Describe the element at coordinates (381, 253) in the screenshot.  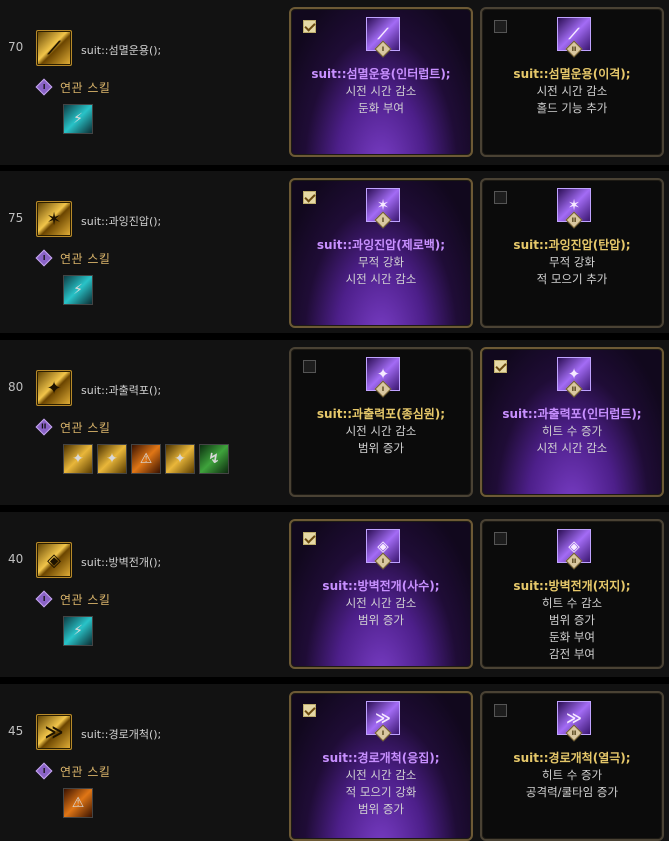
I see `talent-card-1: ✶ I suit::과잉진압(제로백); 무적 강화 시전 시간 감소` at that location.